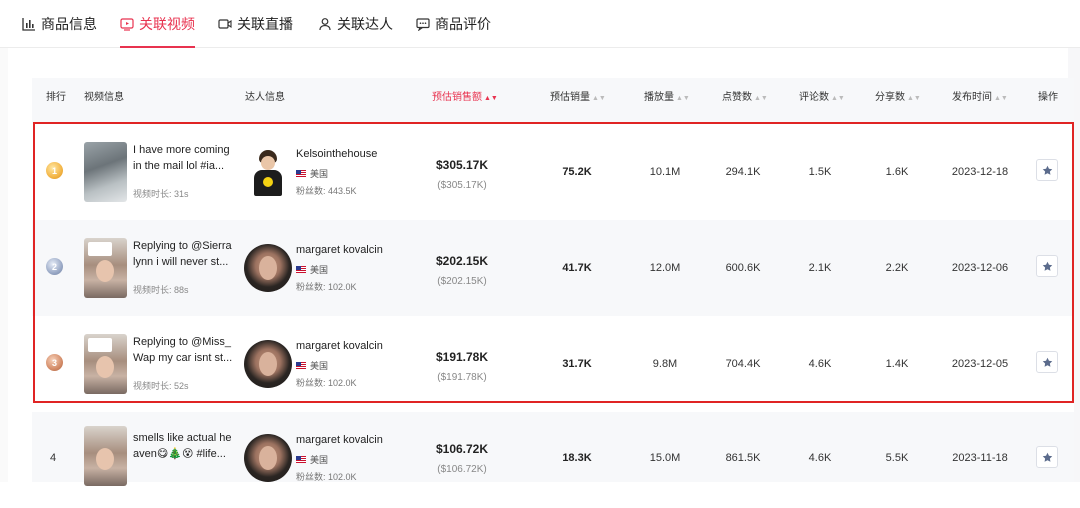 This screenshot has width=1080, height=508. What do you see at coordinates (355, 24) in the screenshot?
I see `tab-related-creators: 关联达人` at bounding box center [355, 24].